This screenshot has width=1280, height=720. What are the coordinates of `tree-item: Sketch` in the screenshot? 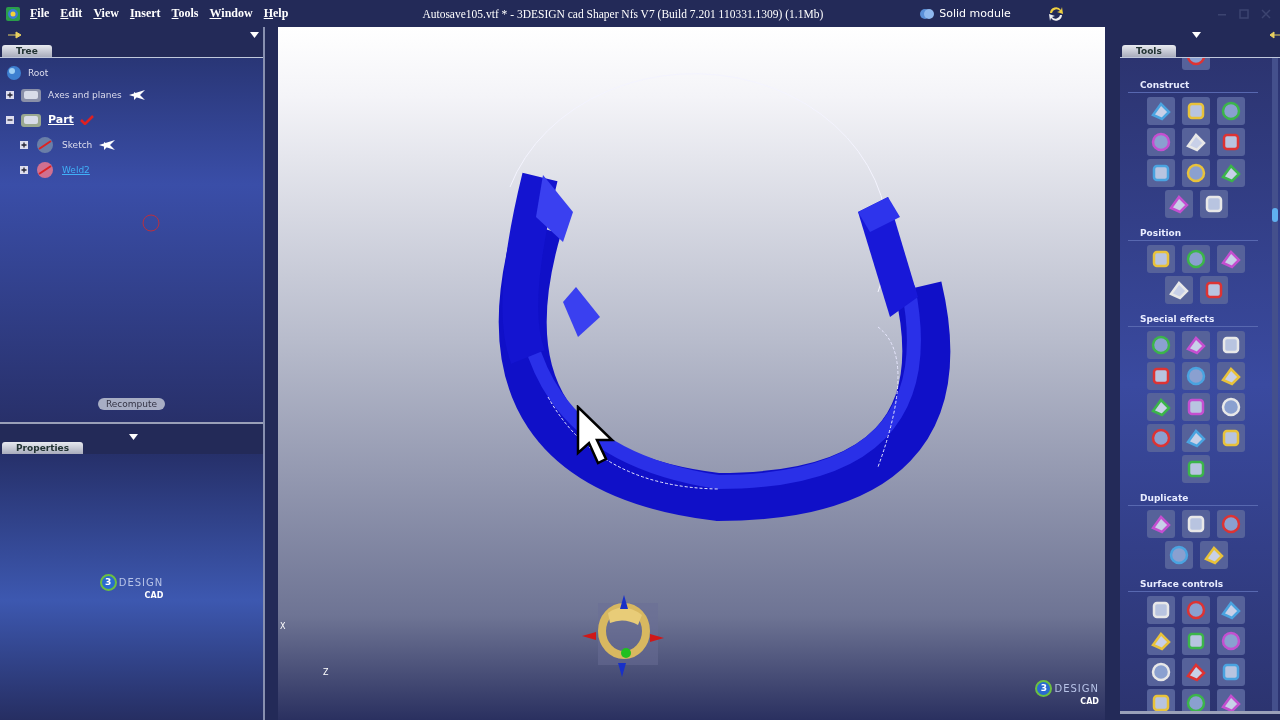 It's located at (77, 144).